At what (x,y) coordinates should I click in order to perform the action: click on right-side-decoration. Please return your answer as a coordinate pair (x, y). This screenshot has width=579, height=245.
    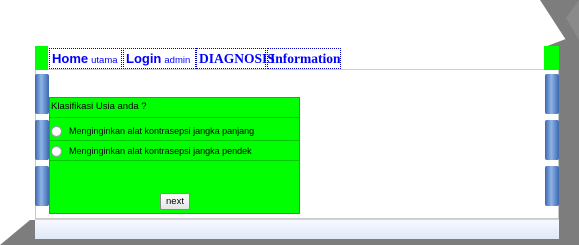
    Looking at the image, I should click on (552, 139).